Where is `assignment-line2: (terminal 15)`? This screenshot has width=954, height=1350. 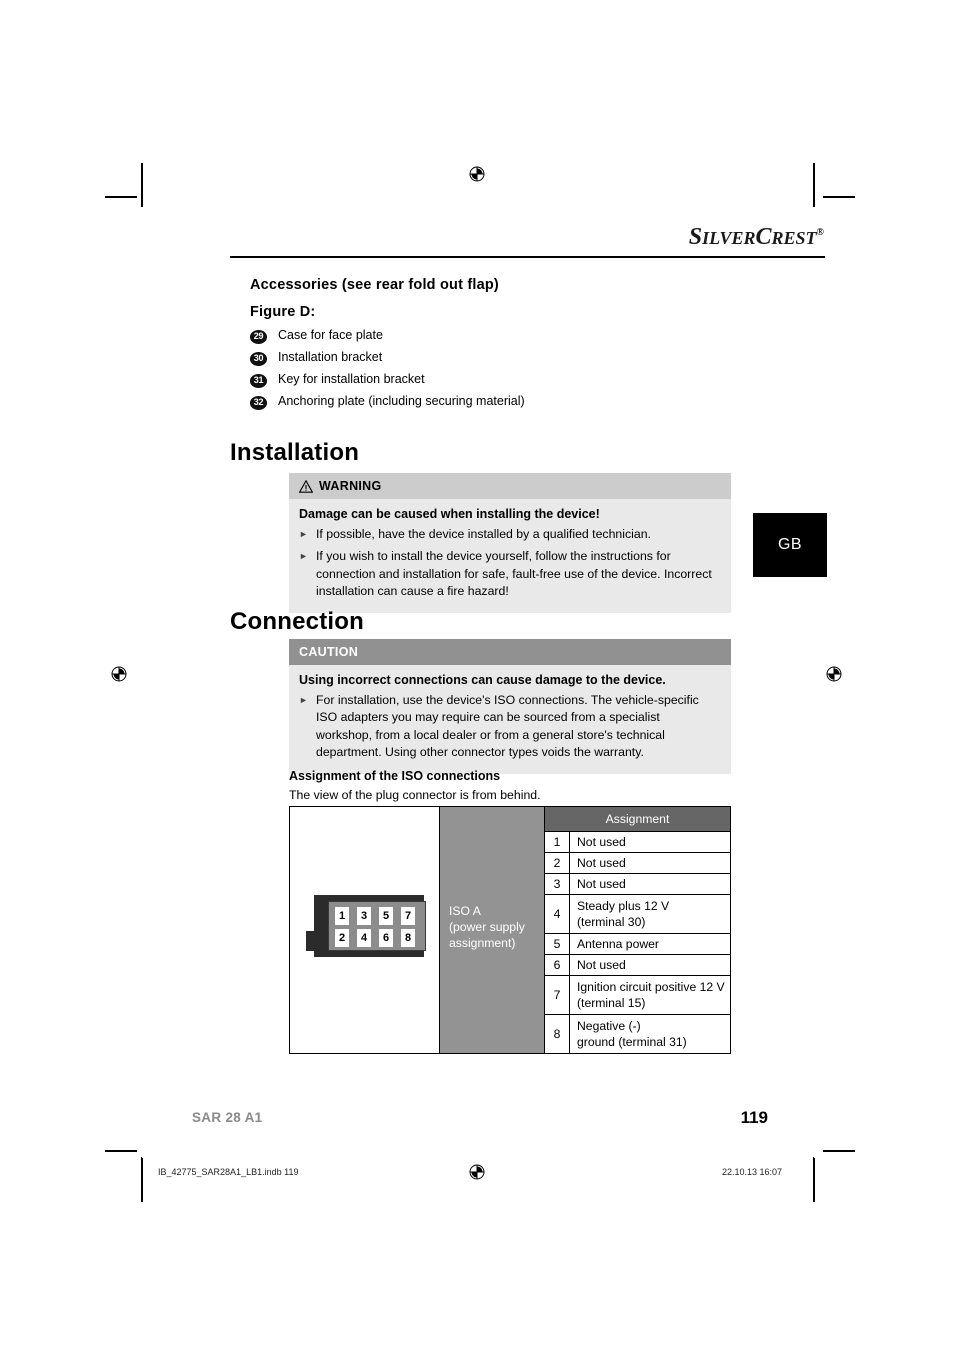 assignment-line2: (terminal 15) is located at coordinates (611, 1003).